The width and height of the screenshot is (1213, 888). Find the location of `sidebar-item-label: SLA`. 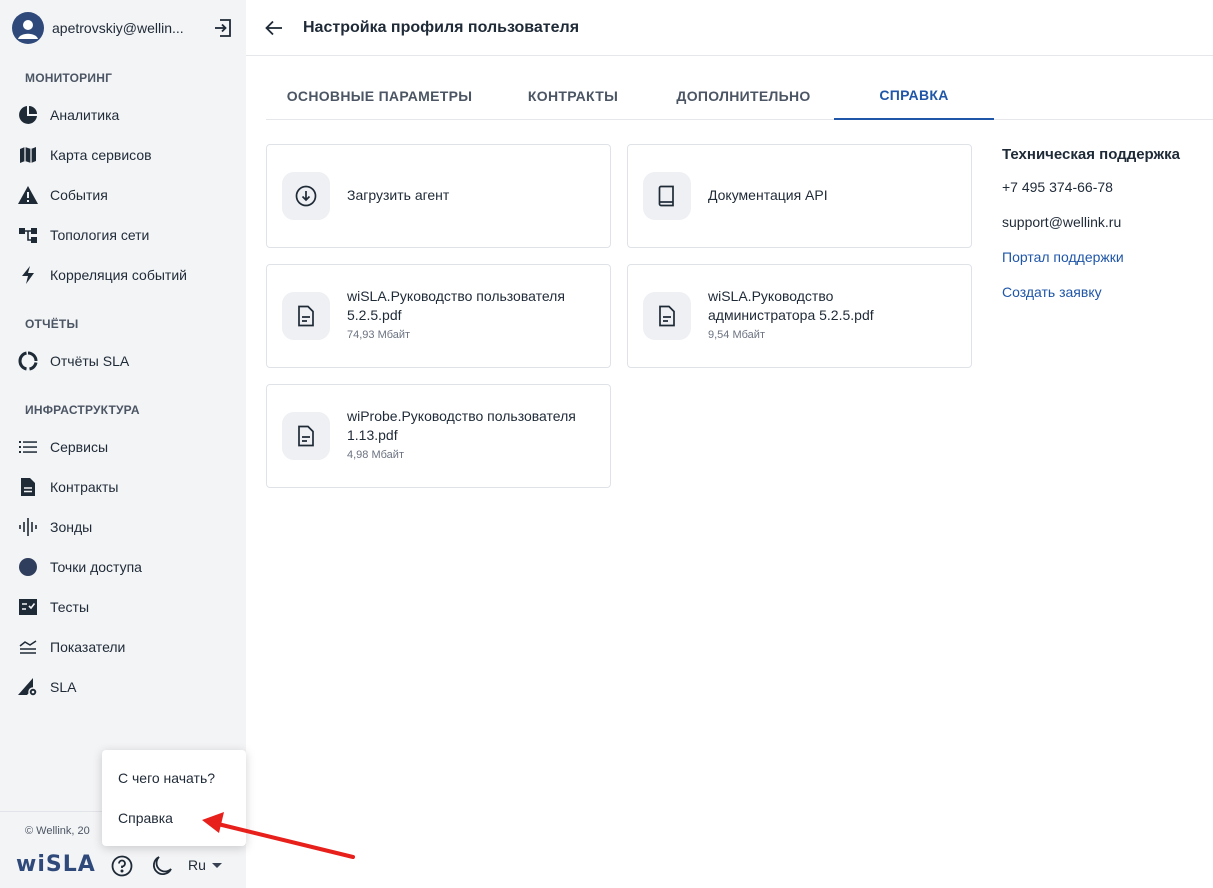

sidebar-item-label: SLA is located at coordinates (63, 687).